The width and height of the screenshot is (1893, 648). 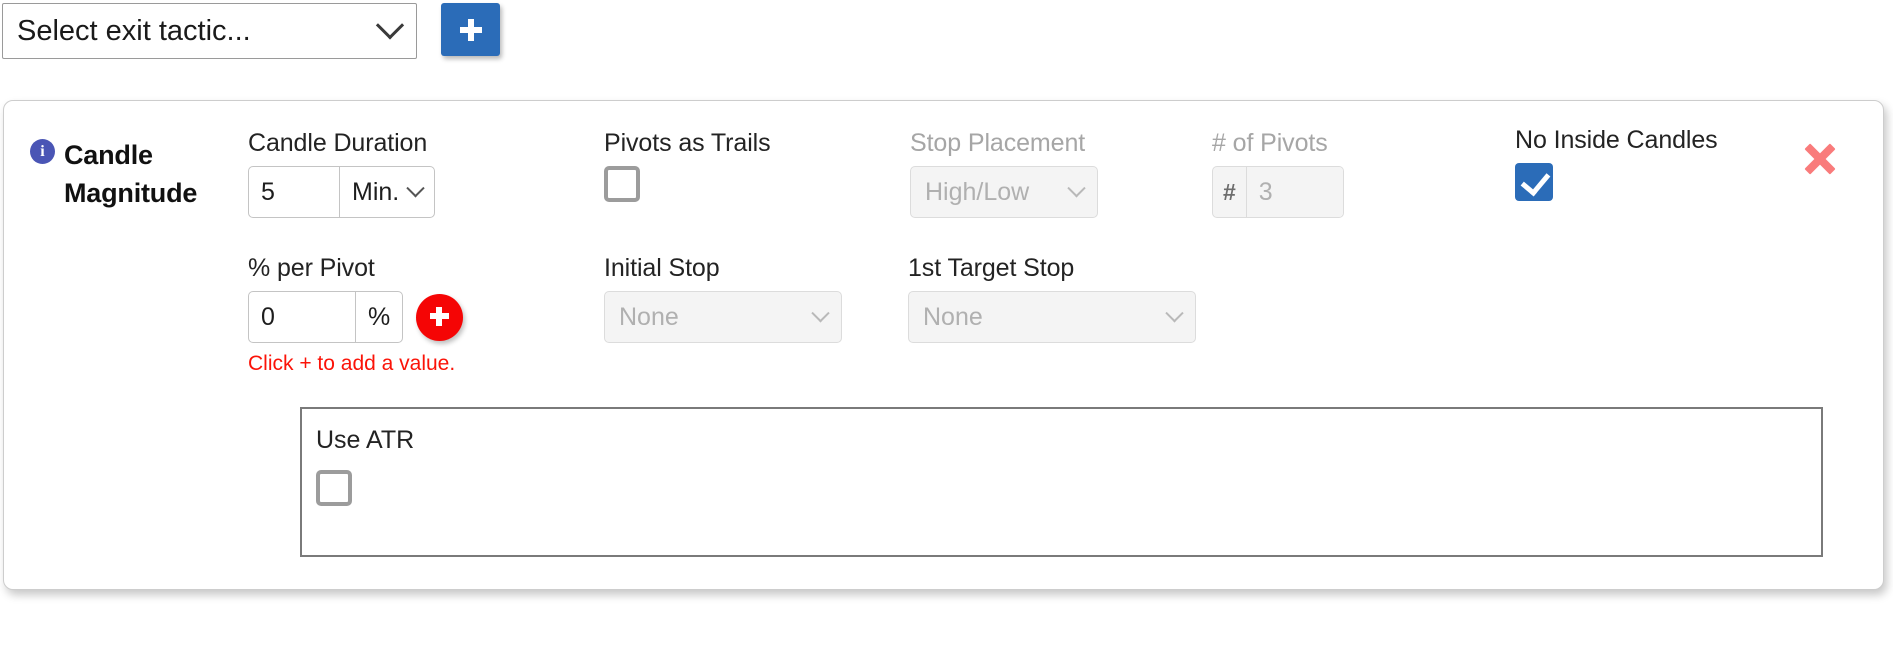 I want to click on field-num-pivots: # of Pivots #, so click(x=1278, y=173).